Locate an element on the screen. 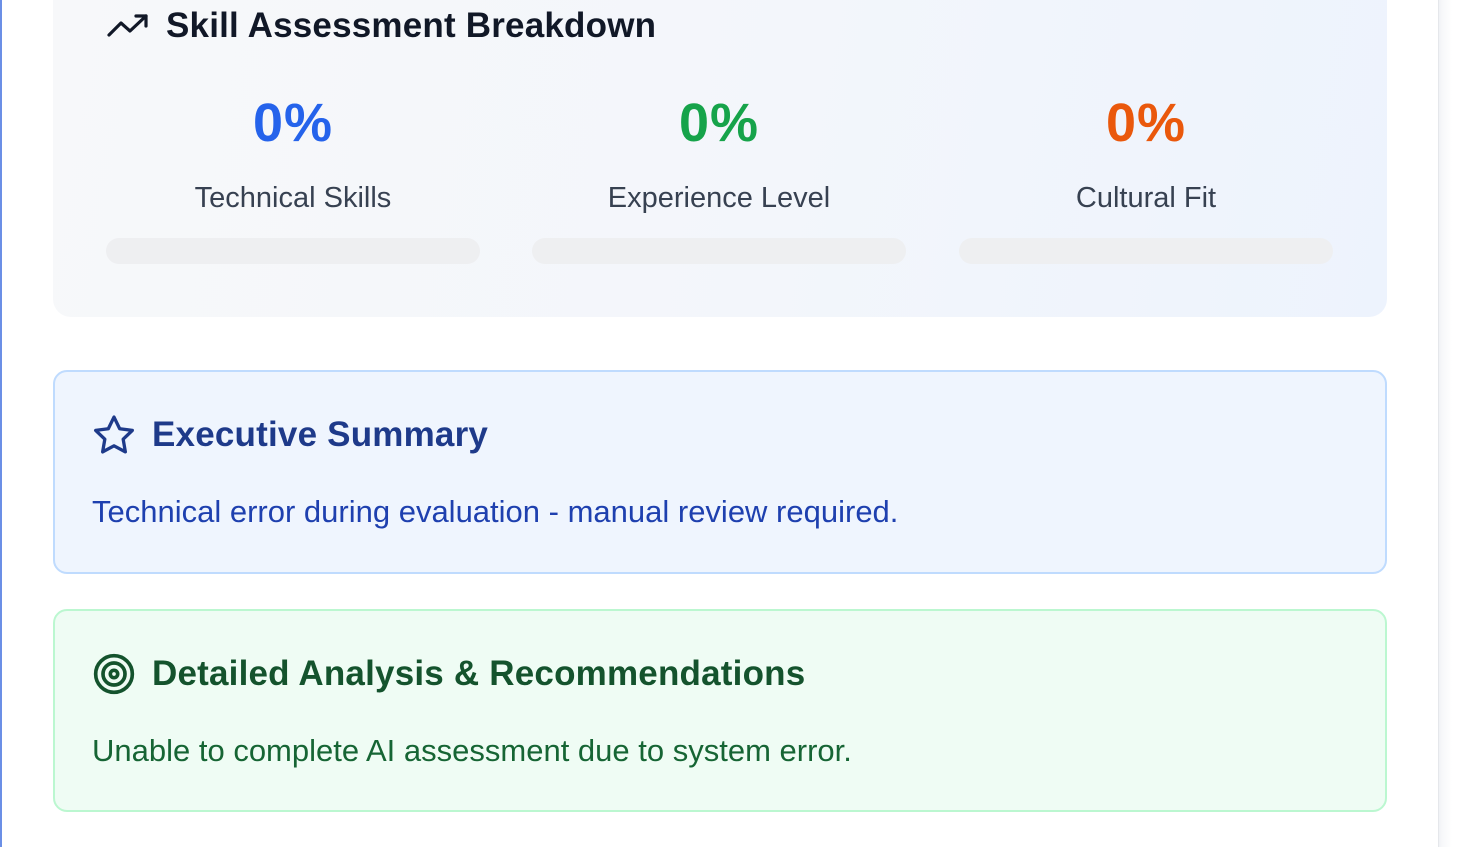 The image size is (1474, 847). scroll-gutter is located at coordinates (1456, 423).